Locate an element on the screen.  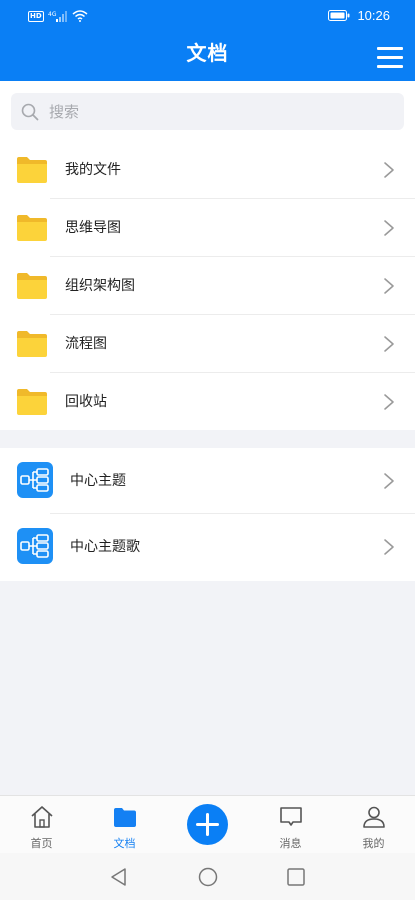
folder-label: 我的文件 is located at coordinates (93, 170).